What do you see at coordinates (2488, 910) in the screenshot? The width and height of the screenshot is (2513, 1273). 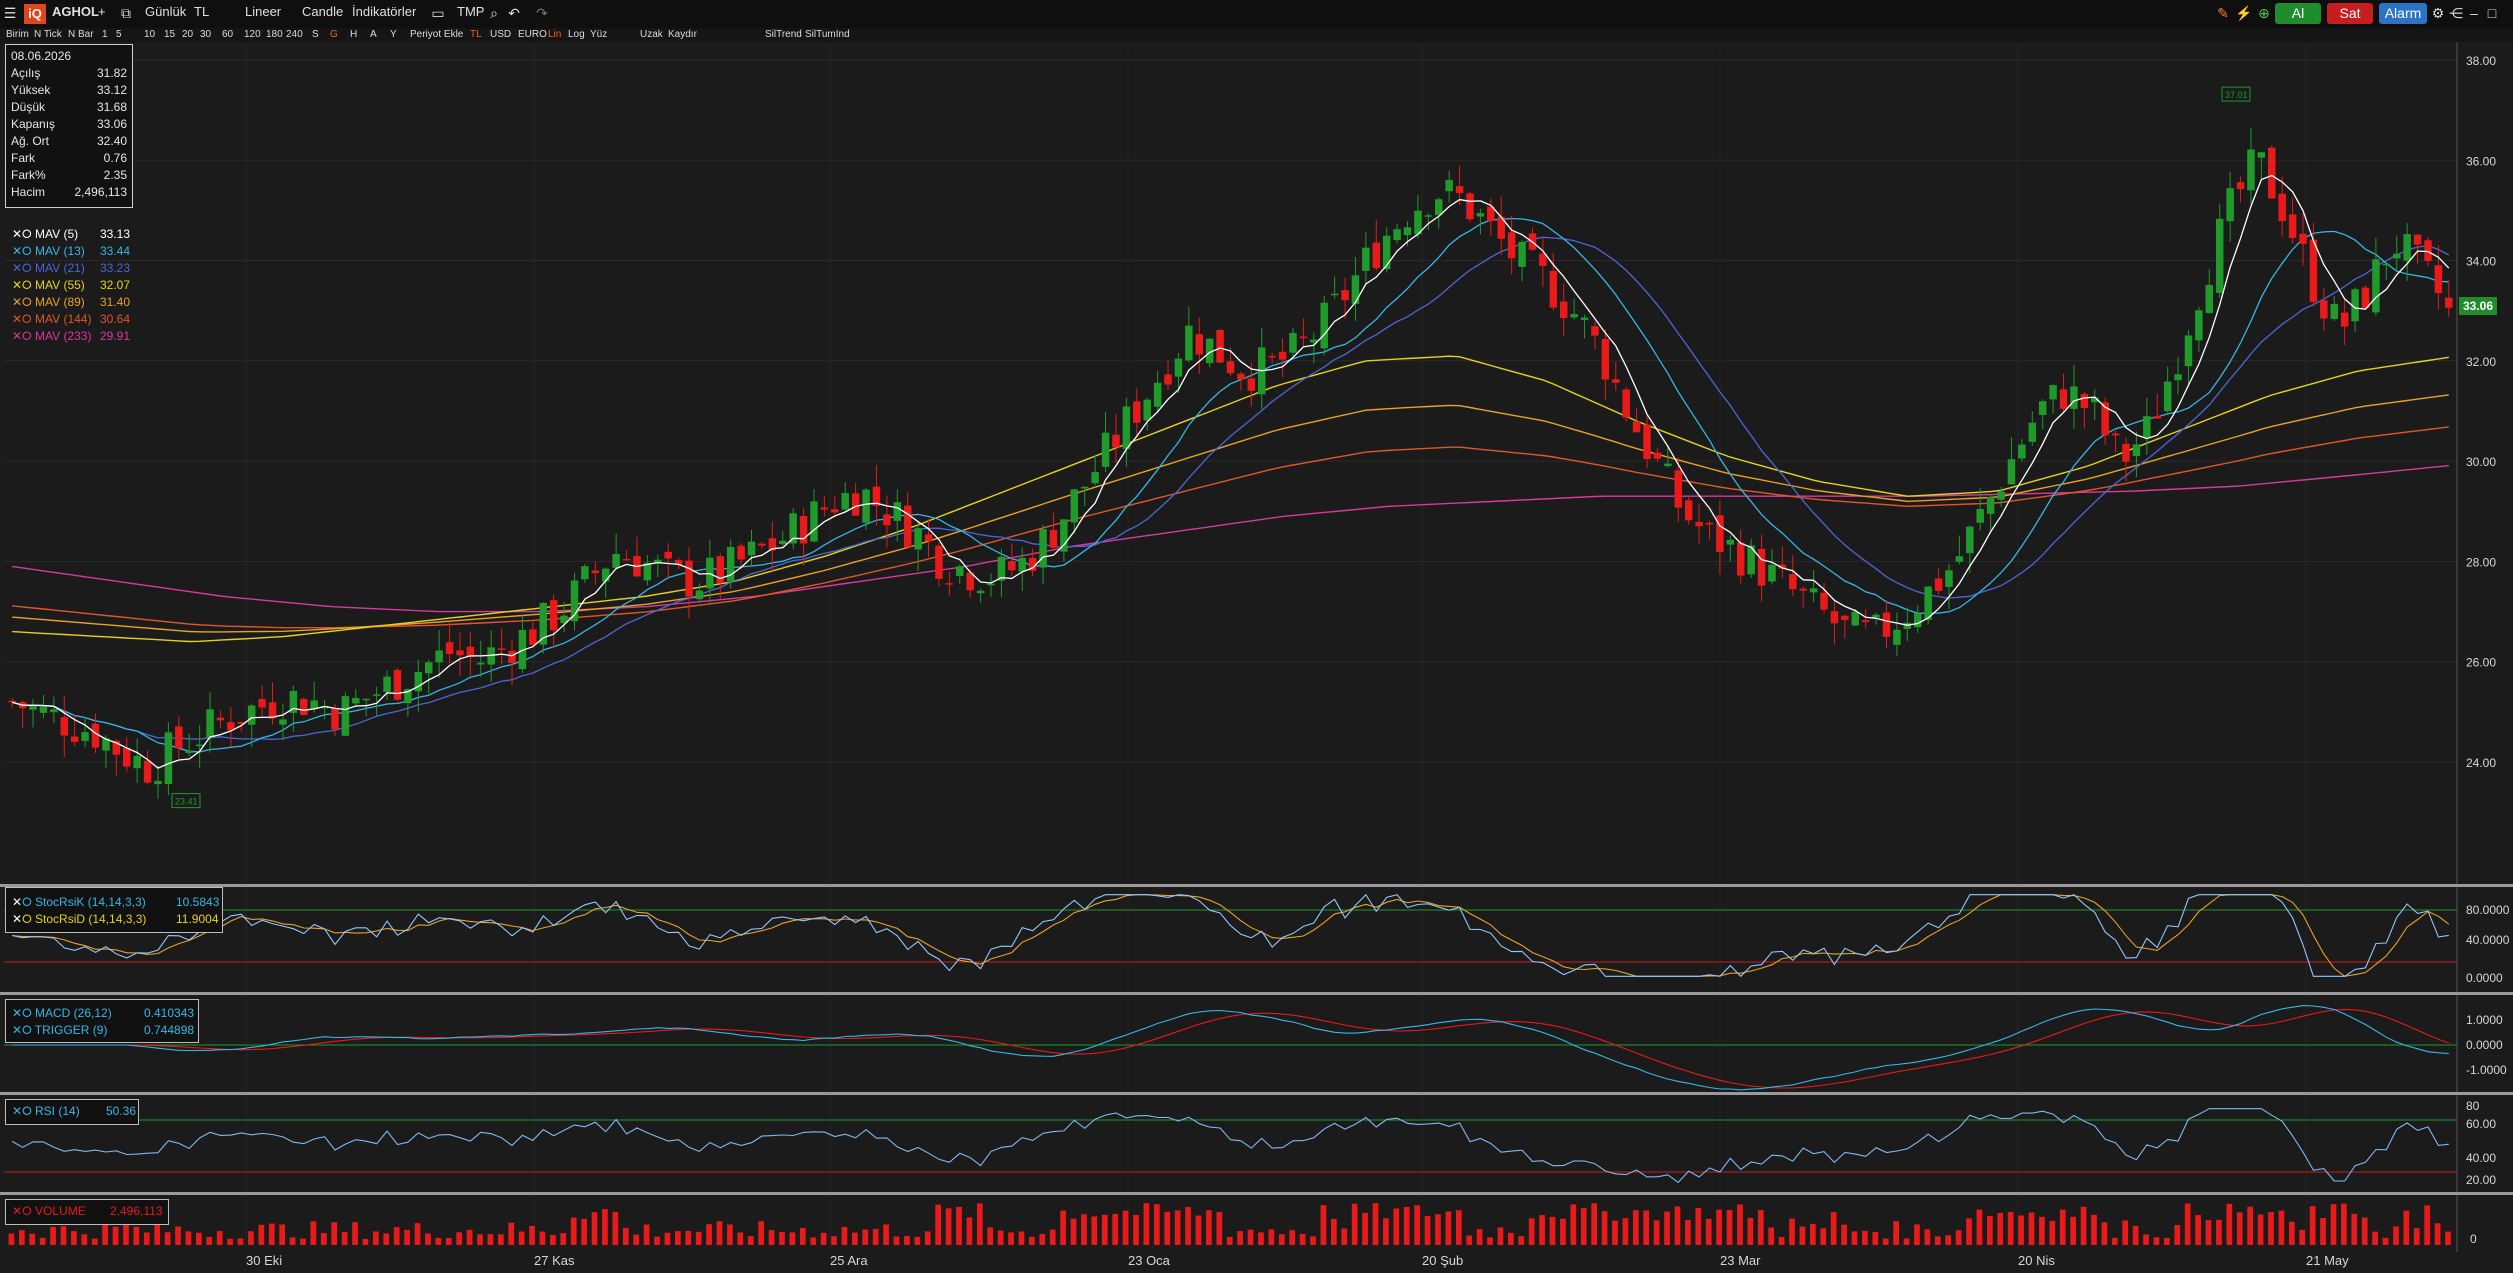 I see `panel-axis-label: 80.0000` at bounding box center [2488, 910].